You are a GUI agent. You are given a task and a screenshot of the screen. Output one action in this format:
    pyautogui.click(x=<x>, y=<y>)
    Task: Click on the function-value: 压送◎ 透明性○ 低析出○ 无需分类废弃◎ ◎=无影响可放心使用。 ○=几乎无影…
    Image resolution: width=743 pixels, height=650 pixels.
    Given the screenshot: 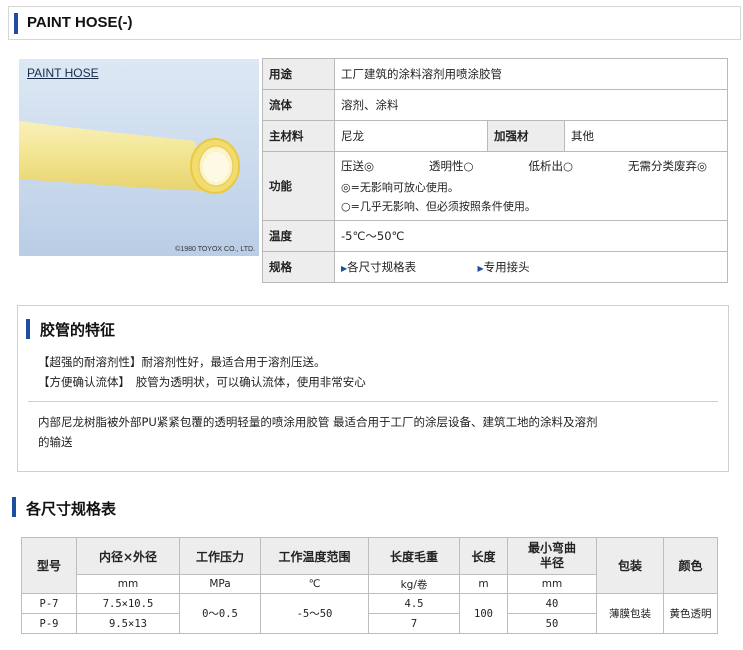 What is the action you would take?
    pyautogui.click(x=531, y=186)
    